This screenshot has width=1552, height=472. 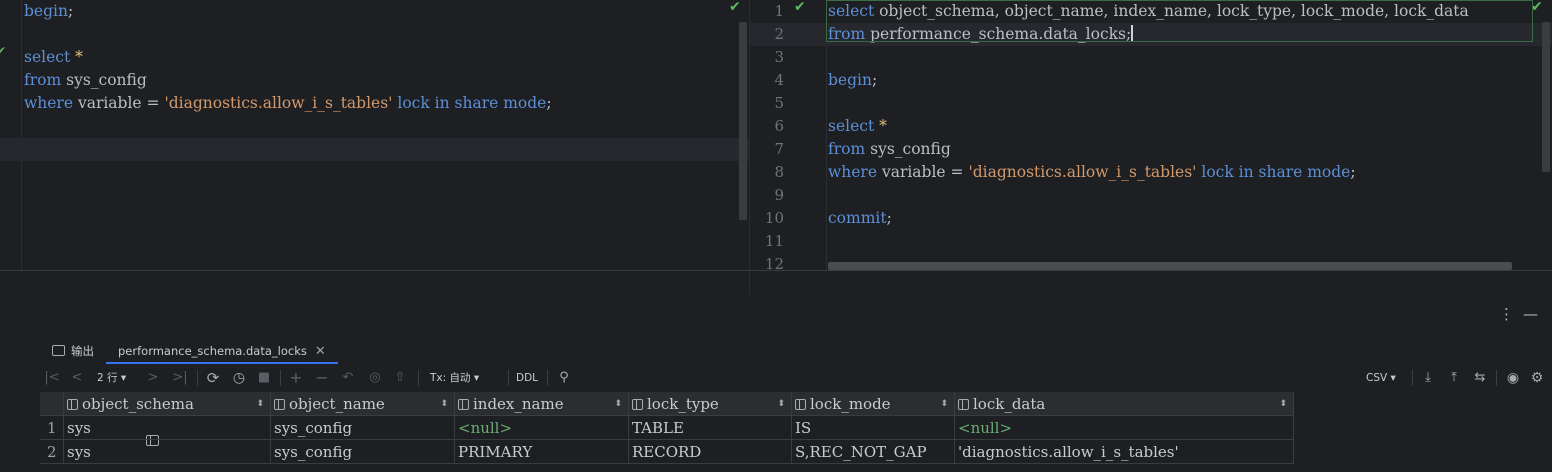 I want to click on next-page-icon: >, so click(x=153, y=378).